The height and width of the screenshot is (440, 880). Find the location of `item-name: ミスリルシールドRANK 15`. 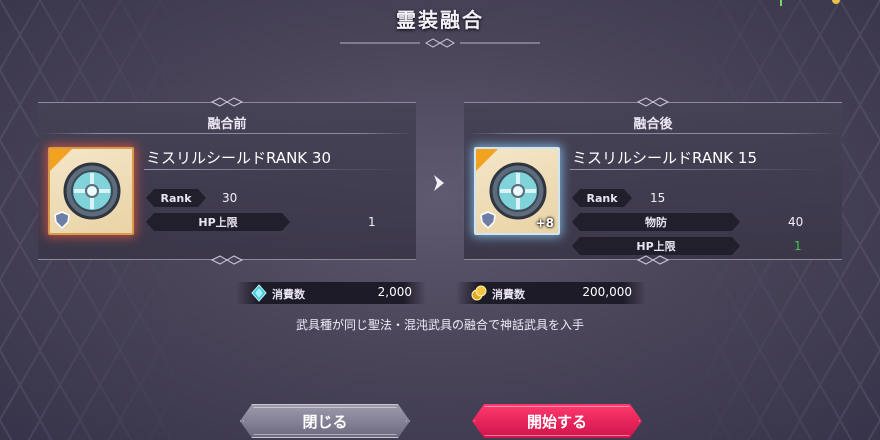

item-name: ミスリルシールドRANK 15 is located at coordinates (664, 158).